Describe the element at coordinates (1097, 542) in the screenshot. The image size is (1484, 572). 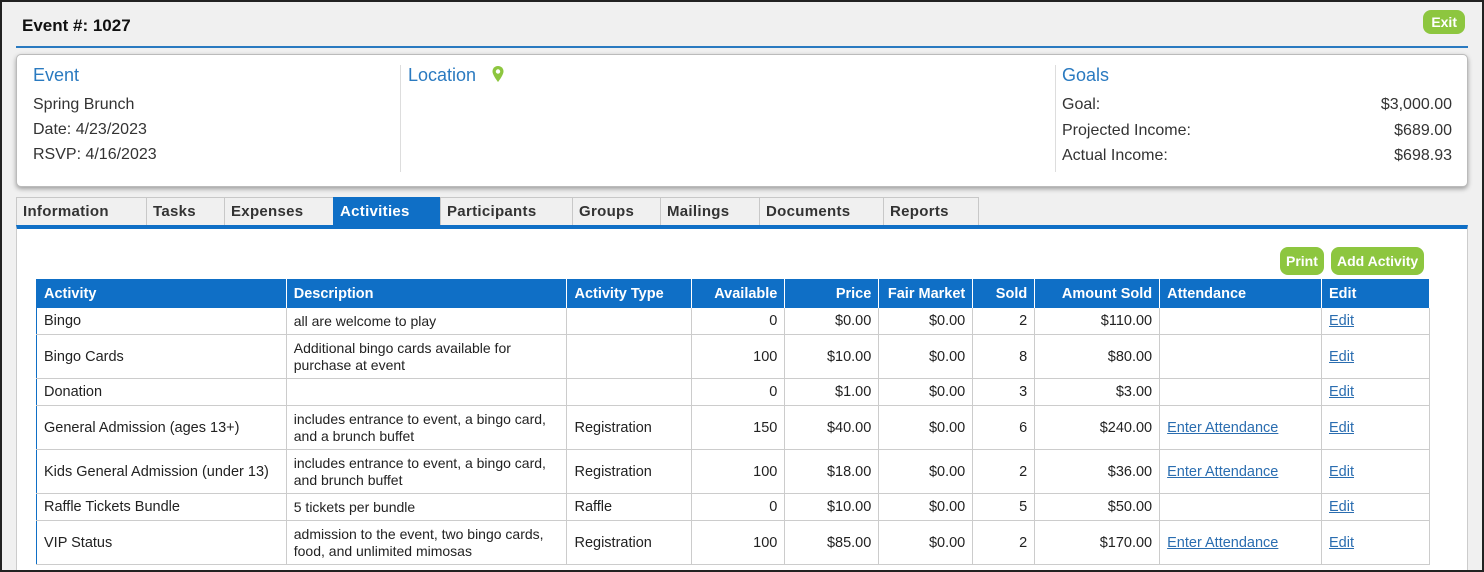
I see `table-cell: $170.00` at that location.